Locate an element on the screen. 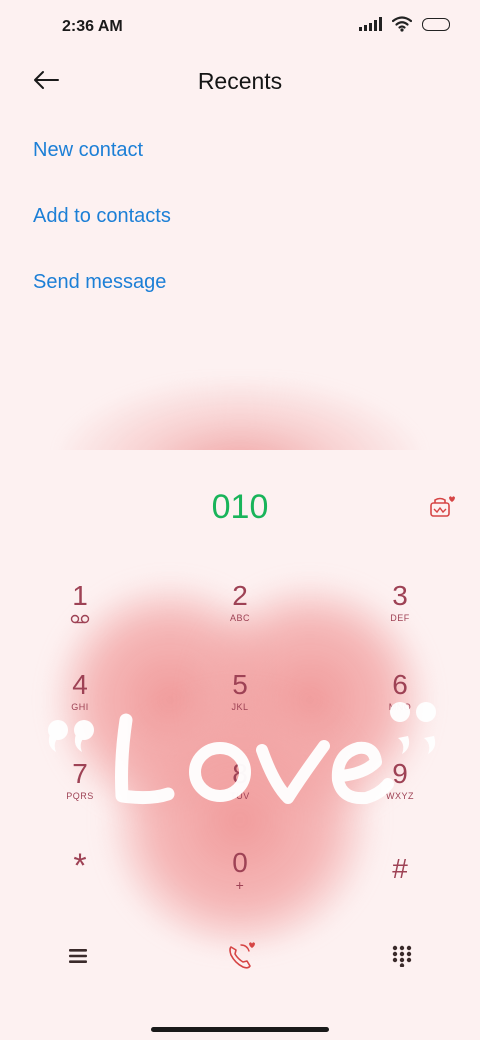 The image size is (480, 1040). key-letters: GHI is located at coordinates (80, 707).